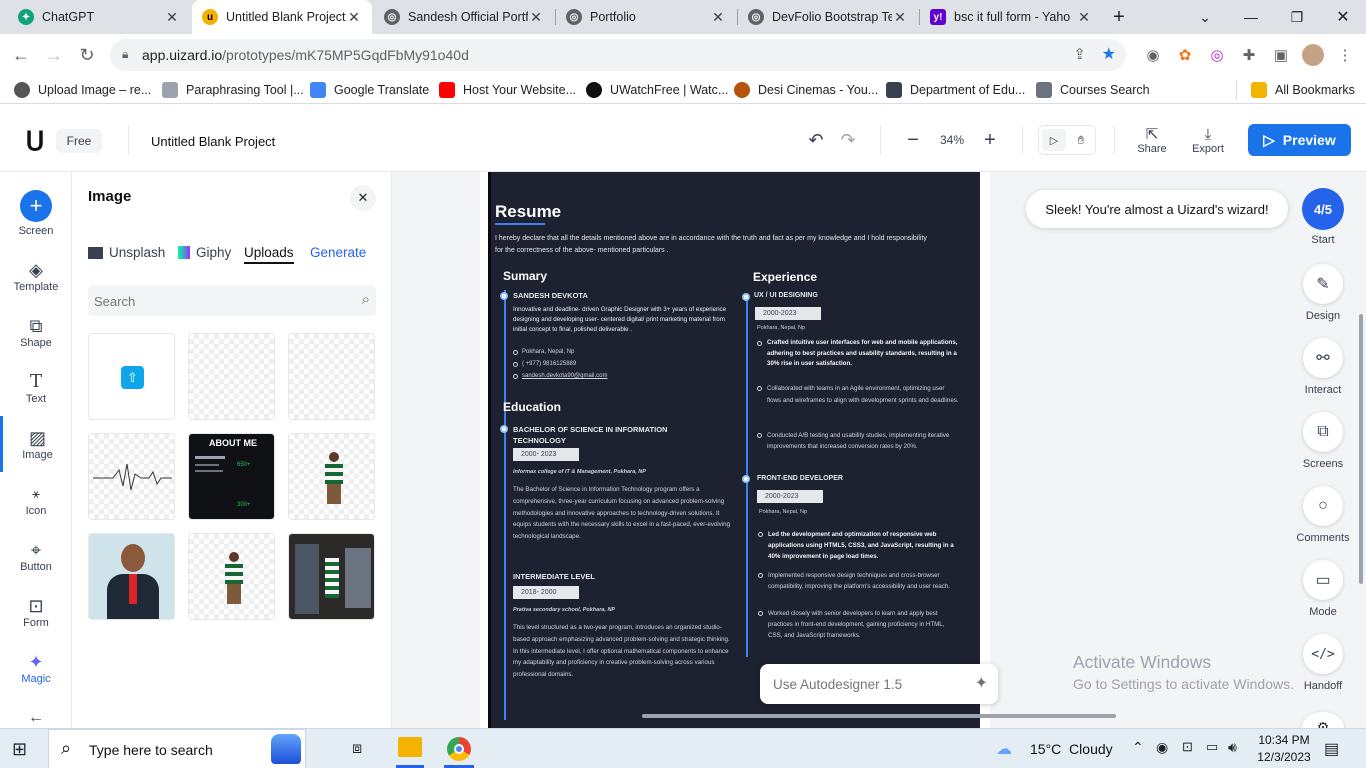  I want to click on new-tab-button: +, so click(1119, 17).